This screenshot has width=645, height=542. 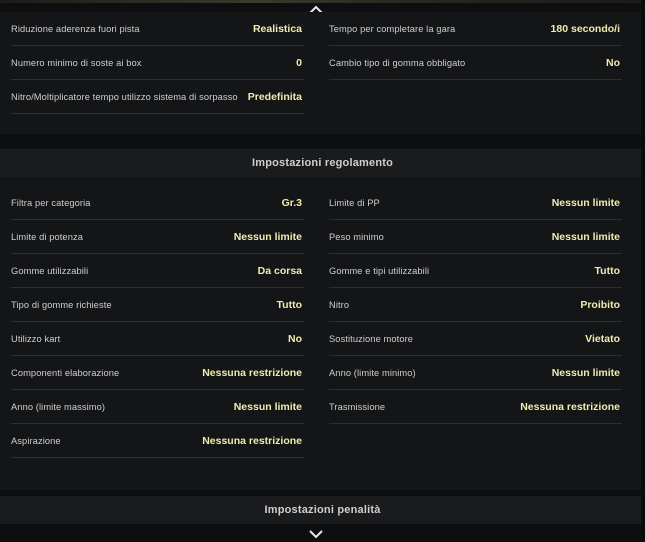 I want to click on setting-row-year-min: Anno (limite minimo) Nessun limite, so click(x=475, y=373).